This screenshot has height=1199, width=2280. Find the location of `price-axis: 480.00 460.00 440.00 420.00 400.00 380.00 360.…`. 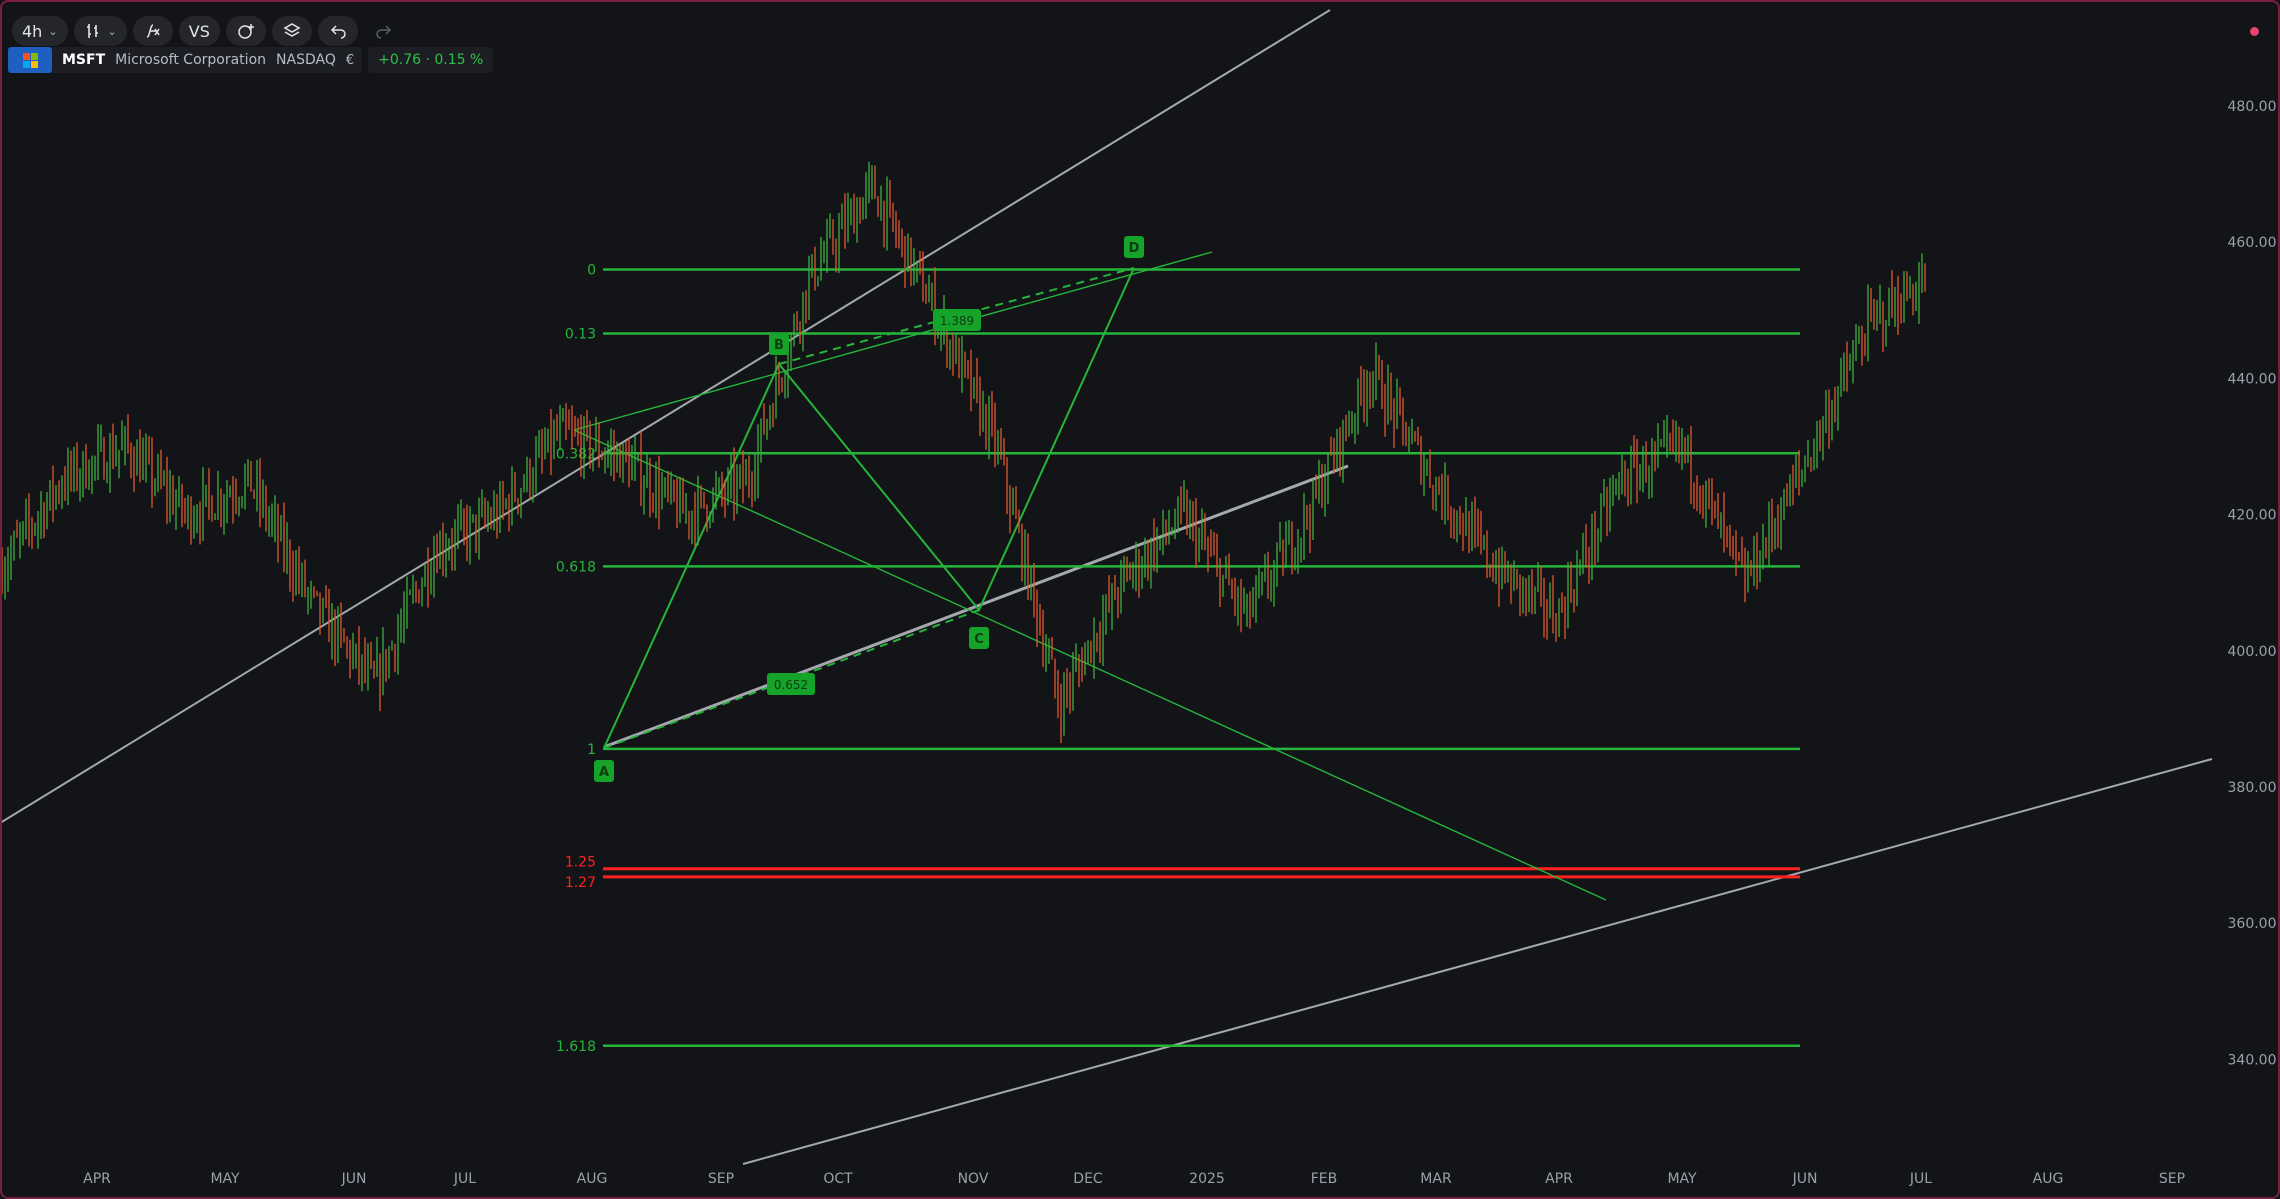

price-axis: 480.00 460.00 440.00 420.00 400.00 380.00 360.… is located at coordinates (2252, 583).